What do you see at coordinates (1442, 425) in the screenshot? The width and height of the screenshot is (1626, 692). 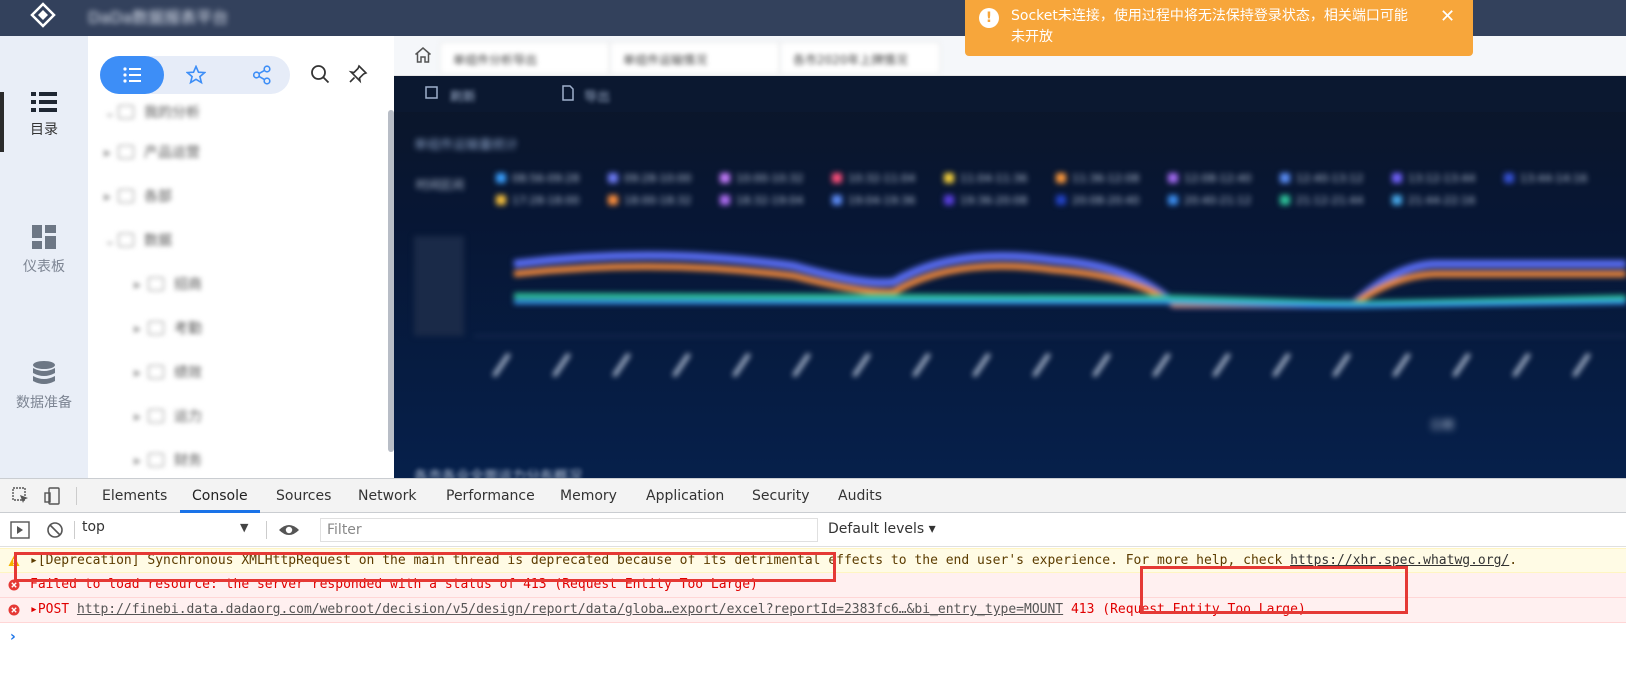 I see `x-axis-label: 日期` at bounding box center [1442, 425].